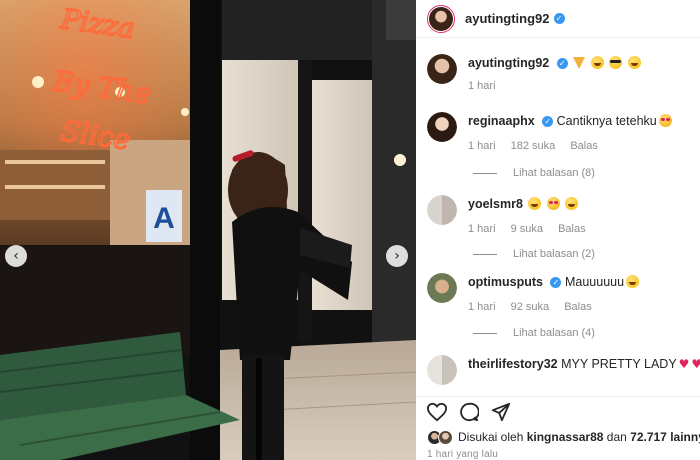 This screenshot has width=700, height=460. I want to click on caption-time: 1 hari, so click(482, 86).